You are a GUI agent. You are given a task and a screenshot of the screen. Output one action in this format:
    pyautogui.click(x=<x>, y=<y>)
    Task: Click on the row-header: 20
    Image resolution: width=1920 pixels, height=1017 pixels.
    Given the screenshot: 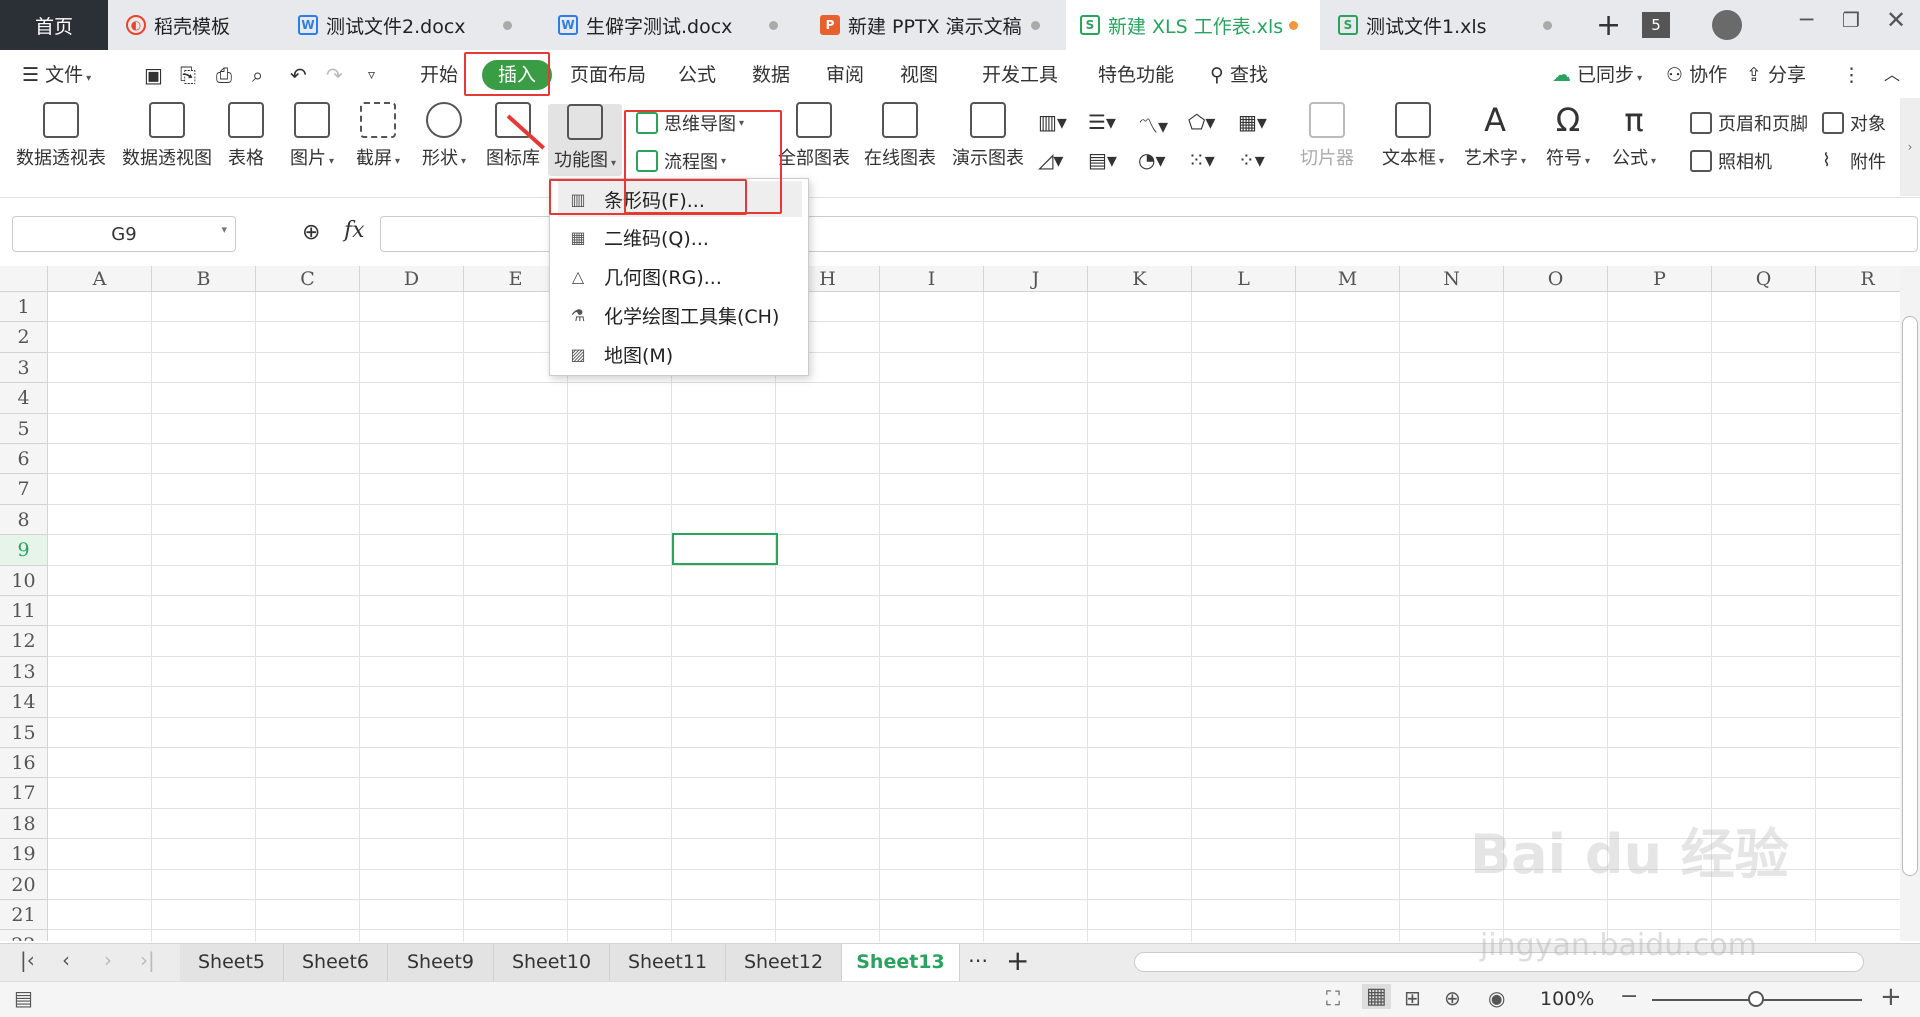 What is the action you would take?
    pyautogui.click(x=24, y=884)
    